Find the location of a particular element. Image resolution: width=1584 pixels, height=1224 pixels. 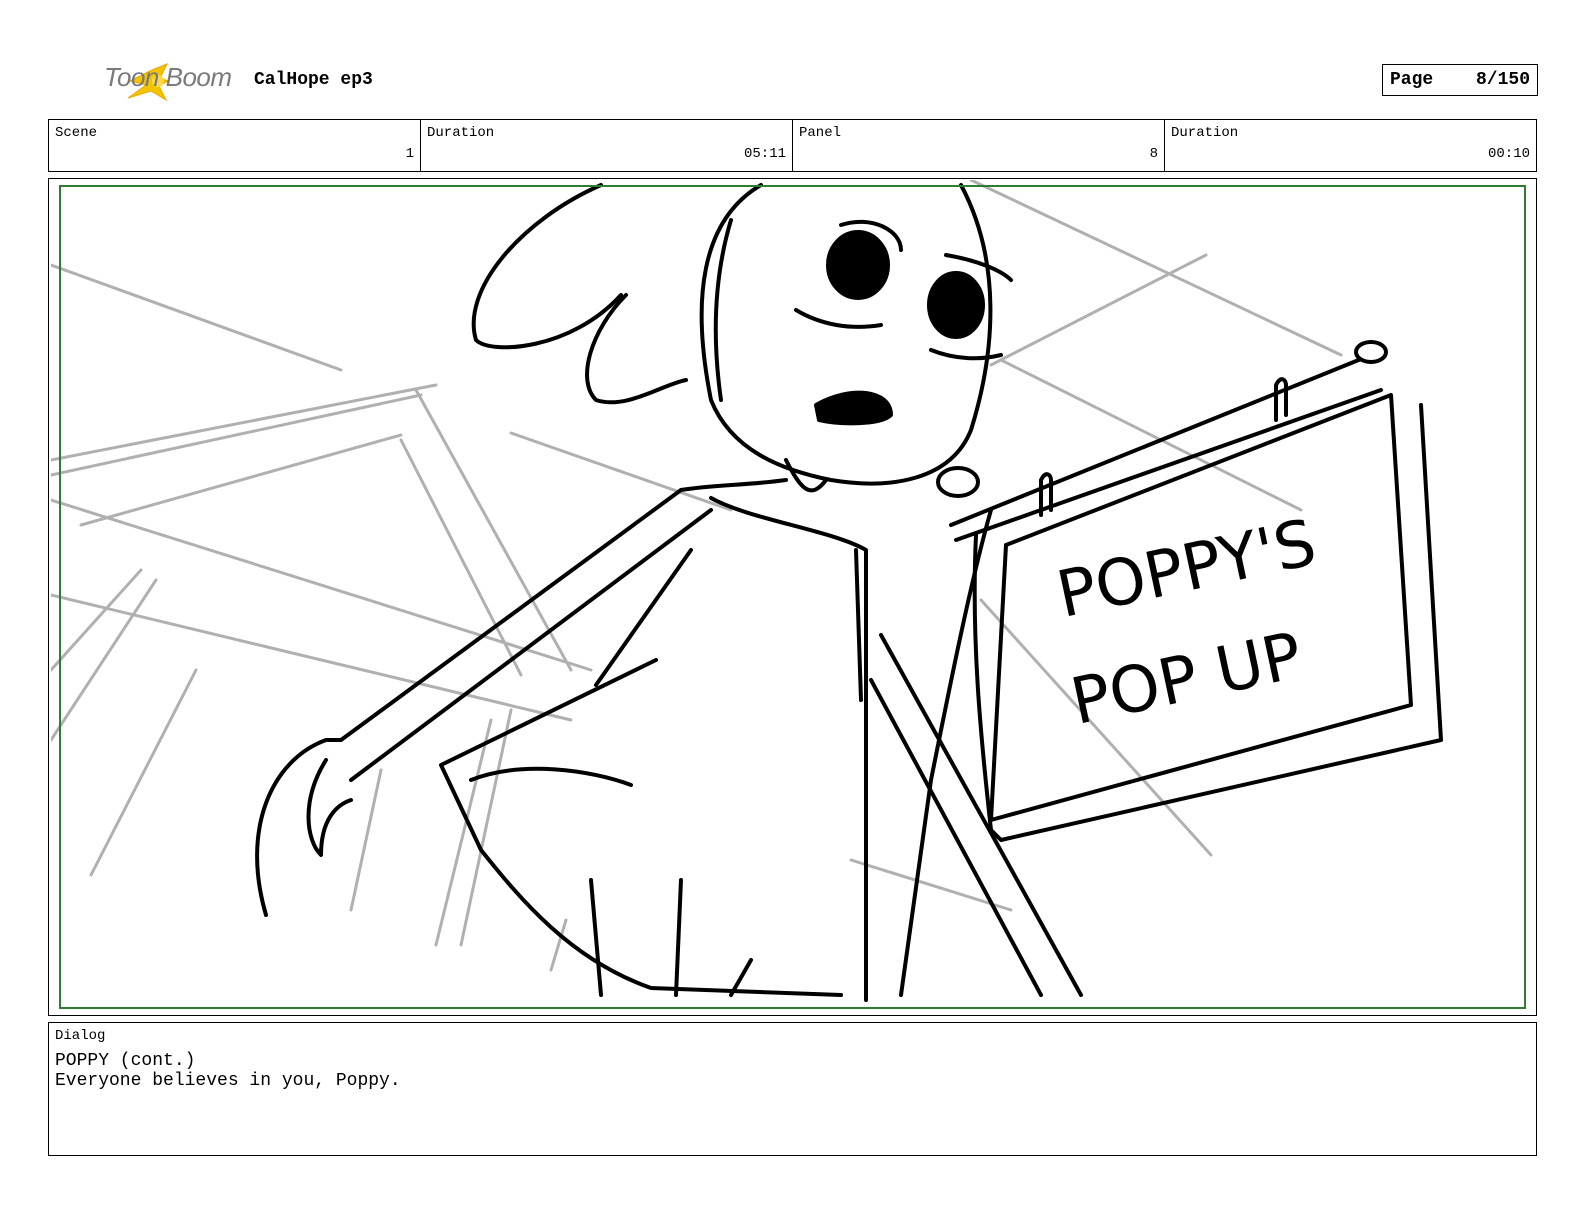

dialog-line: Everyone believes in you, Poppy. is located at coordinates (228, 1081).